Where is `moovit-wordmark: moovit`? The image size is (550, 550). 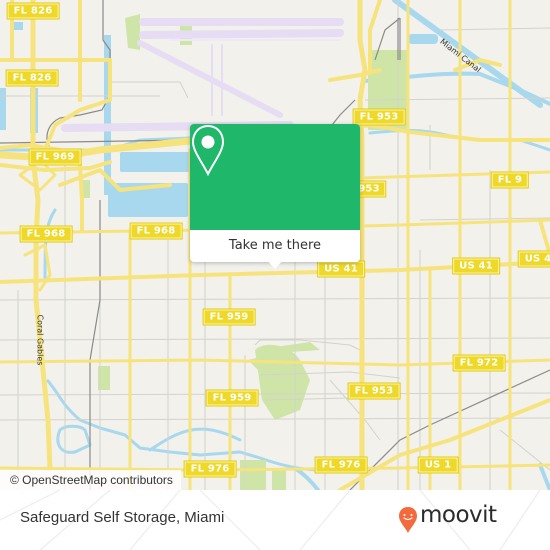 moovit-wordmark: moovit is located at coordinates (458, 515).